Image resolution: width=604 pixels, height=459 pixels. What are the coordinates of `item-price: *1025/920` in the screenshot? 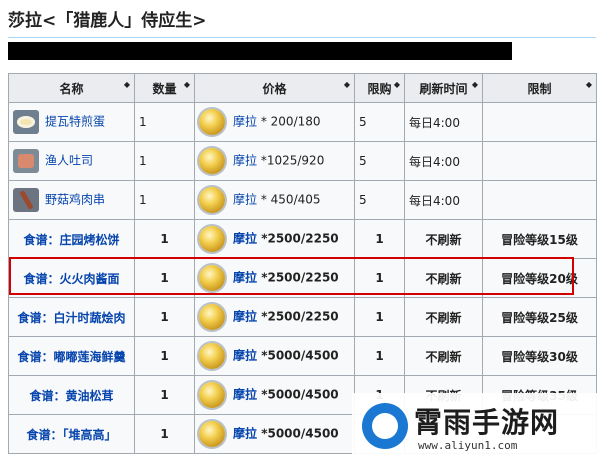 It's located at (292, 160).